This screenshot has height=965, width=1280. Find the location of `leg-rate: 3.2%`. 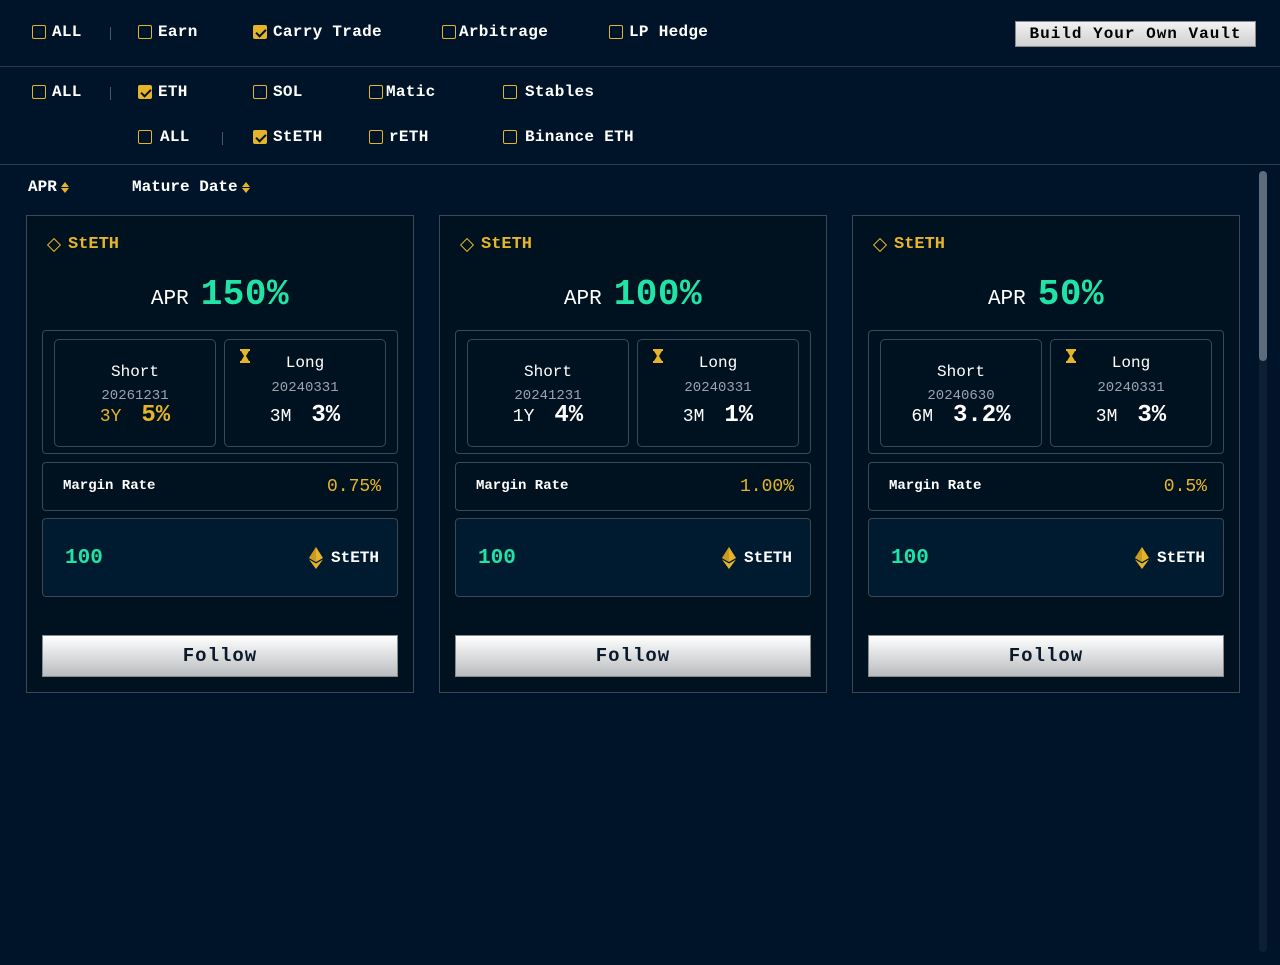

leg-rate: 3.2% is located at coordinates (982, 415).